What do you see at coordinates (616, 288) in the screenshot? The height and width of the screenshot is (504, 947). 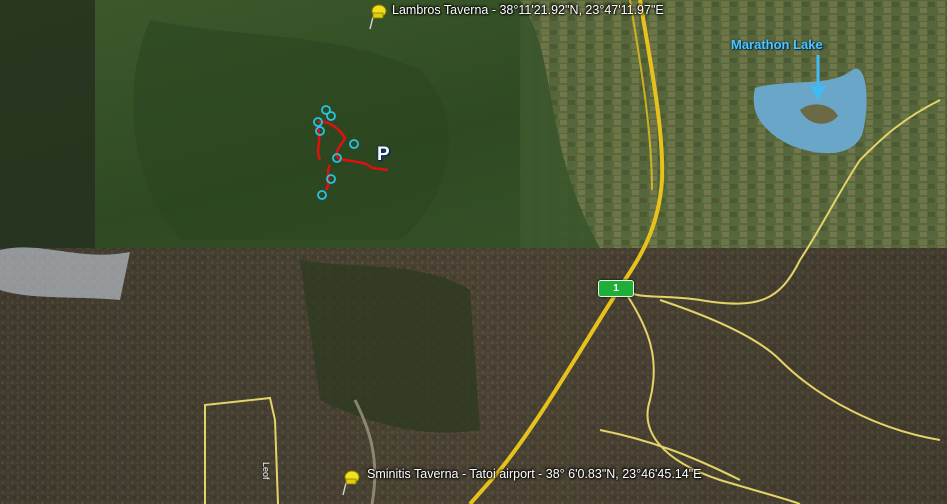 I see `road-number-marker: 1` at bounding box center [616, 288].